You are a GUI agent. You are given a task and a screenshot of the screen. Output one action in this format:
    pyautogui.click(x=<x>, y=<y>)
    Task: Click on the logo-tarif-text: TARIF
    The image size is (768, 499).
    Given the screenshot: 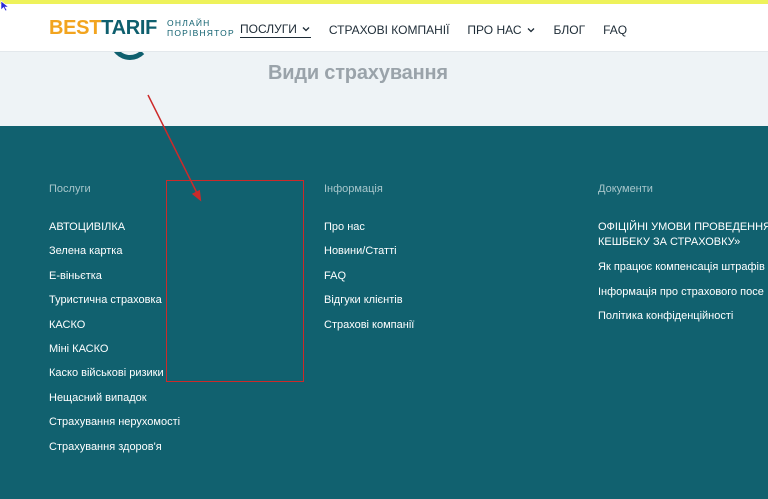 What is the action you would take?
    pyautogui.click(x=129, y=28)
    